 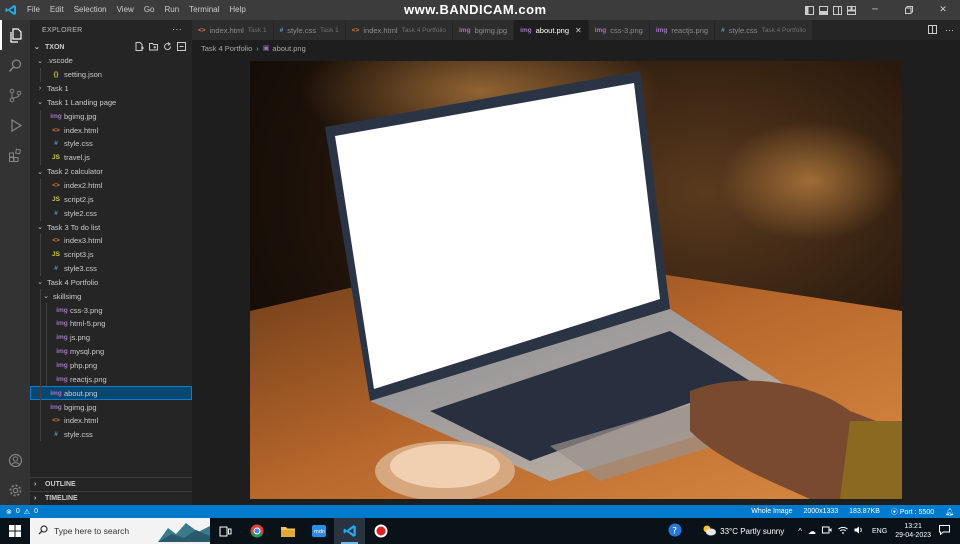 What do you see at coordinates (949, 512) in the screenshot?
I see `notifications-bell-icon: 🔔︎` at bounding box center [949, 512].